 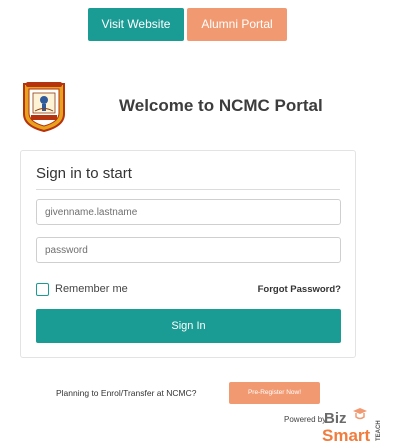 I want to click on sign-in-button: Sign In, so click(x=188, y=326).